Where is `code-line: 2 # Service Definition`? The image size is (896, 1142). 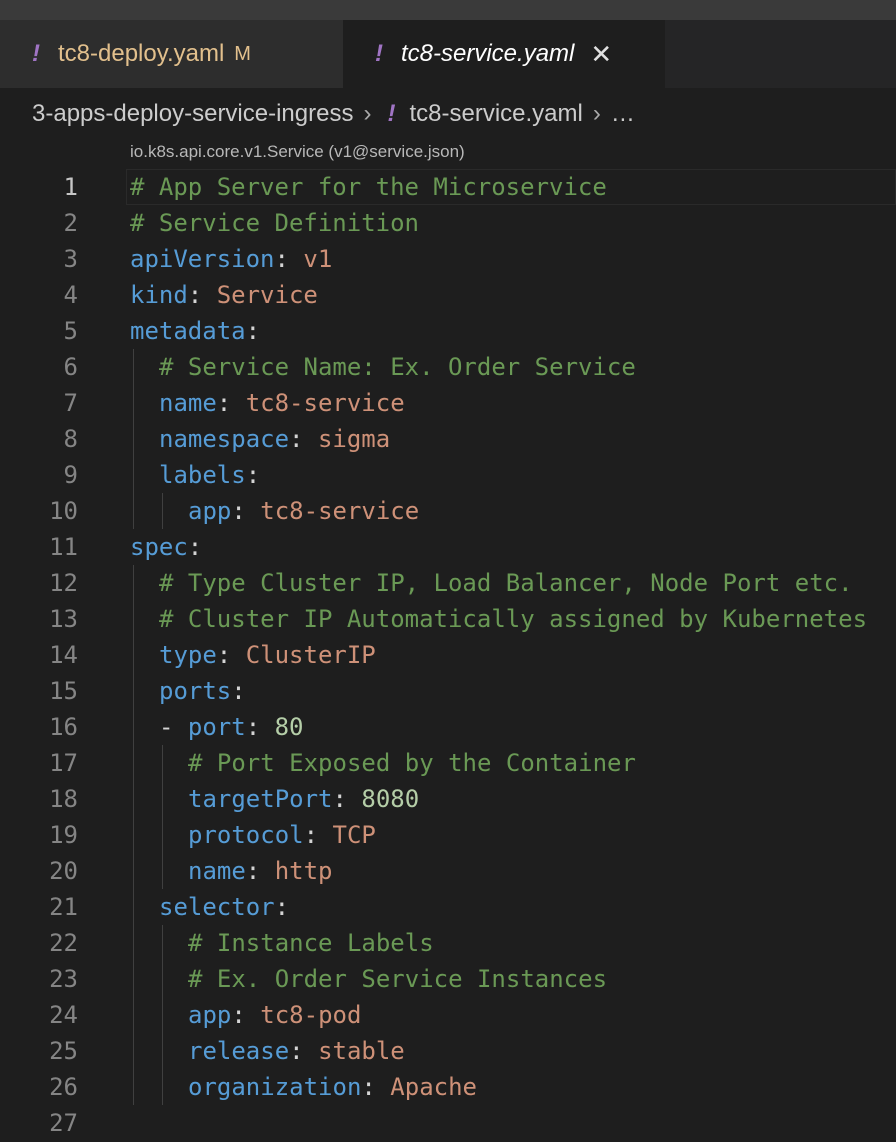 code-line: 2 # Service Definition is located at coordinates (448, 223).